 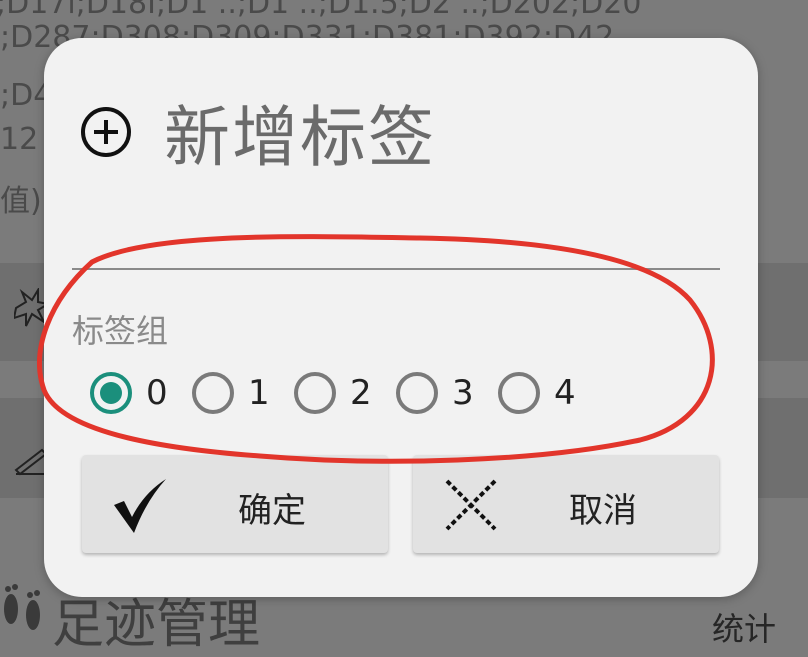 I want to click on dialog-title: 新增标签, so click(x=300, y=137).